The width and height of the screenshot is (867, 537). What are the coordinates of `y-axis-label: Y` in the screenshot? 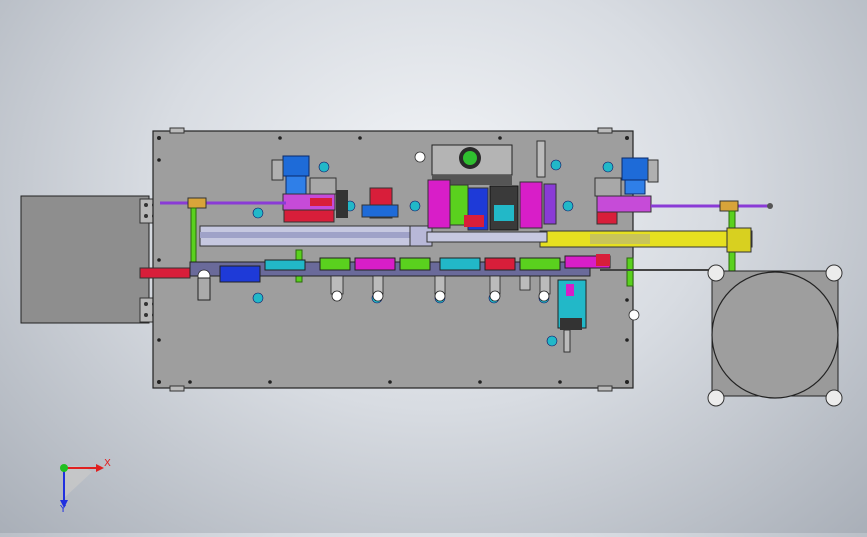 It's located at (63, 509).